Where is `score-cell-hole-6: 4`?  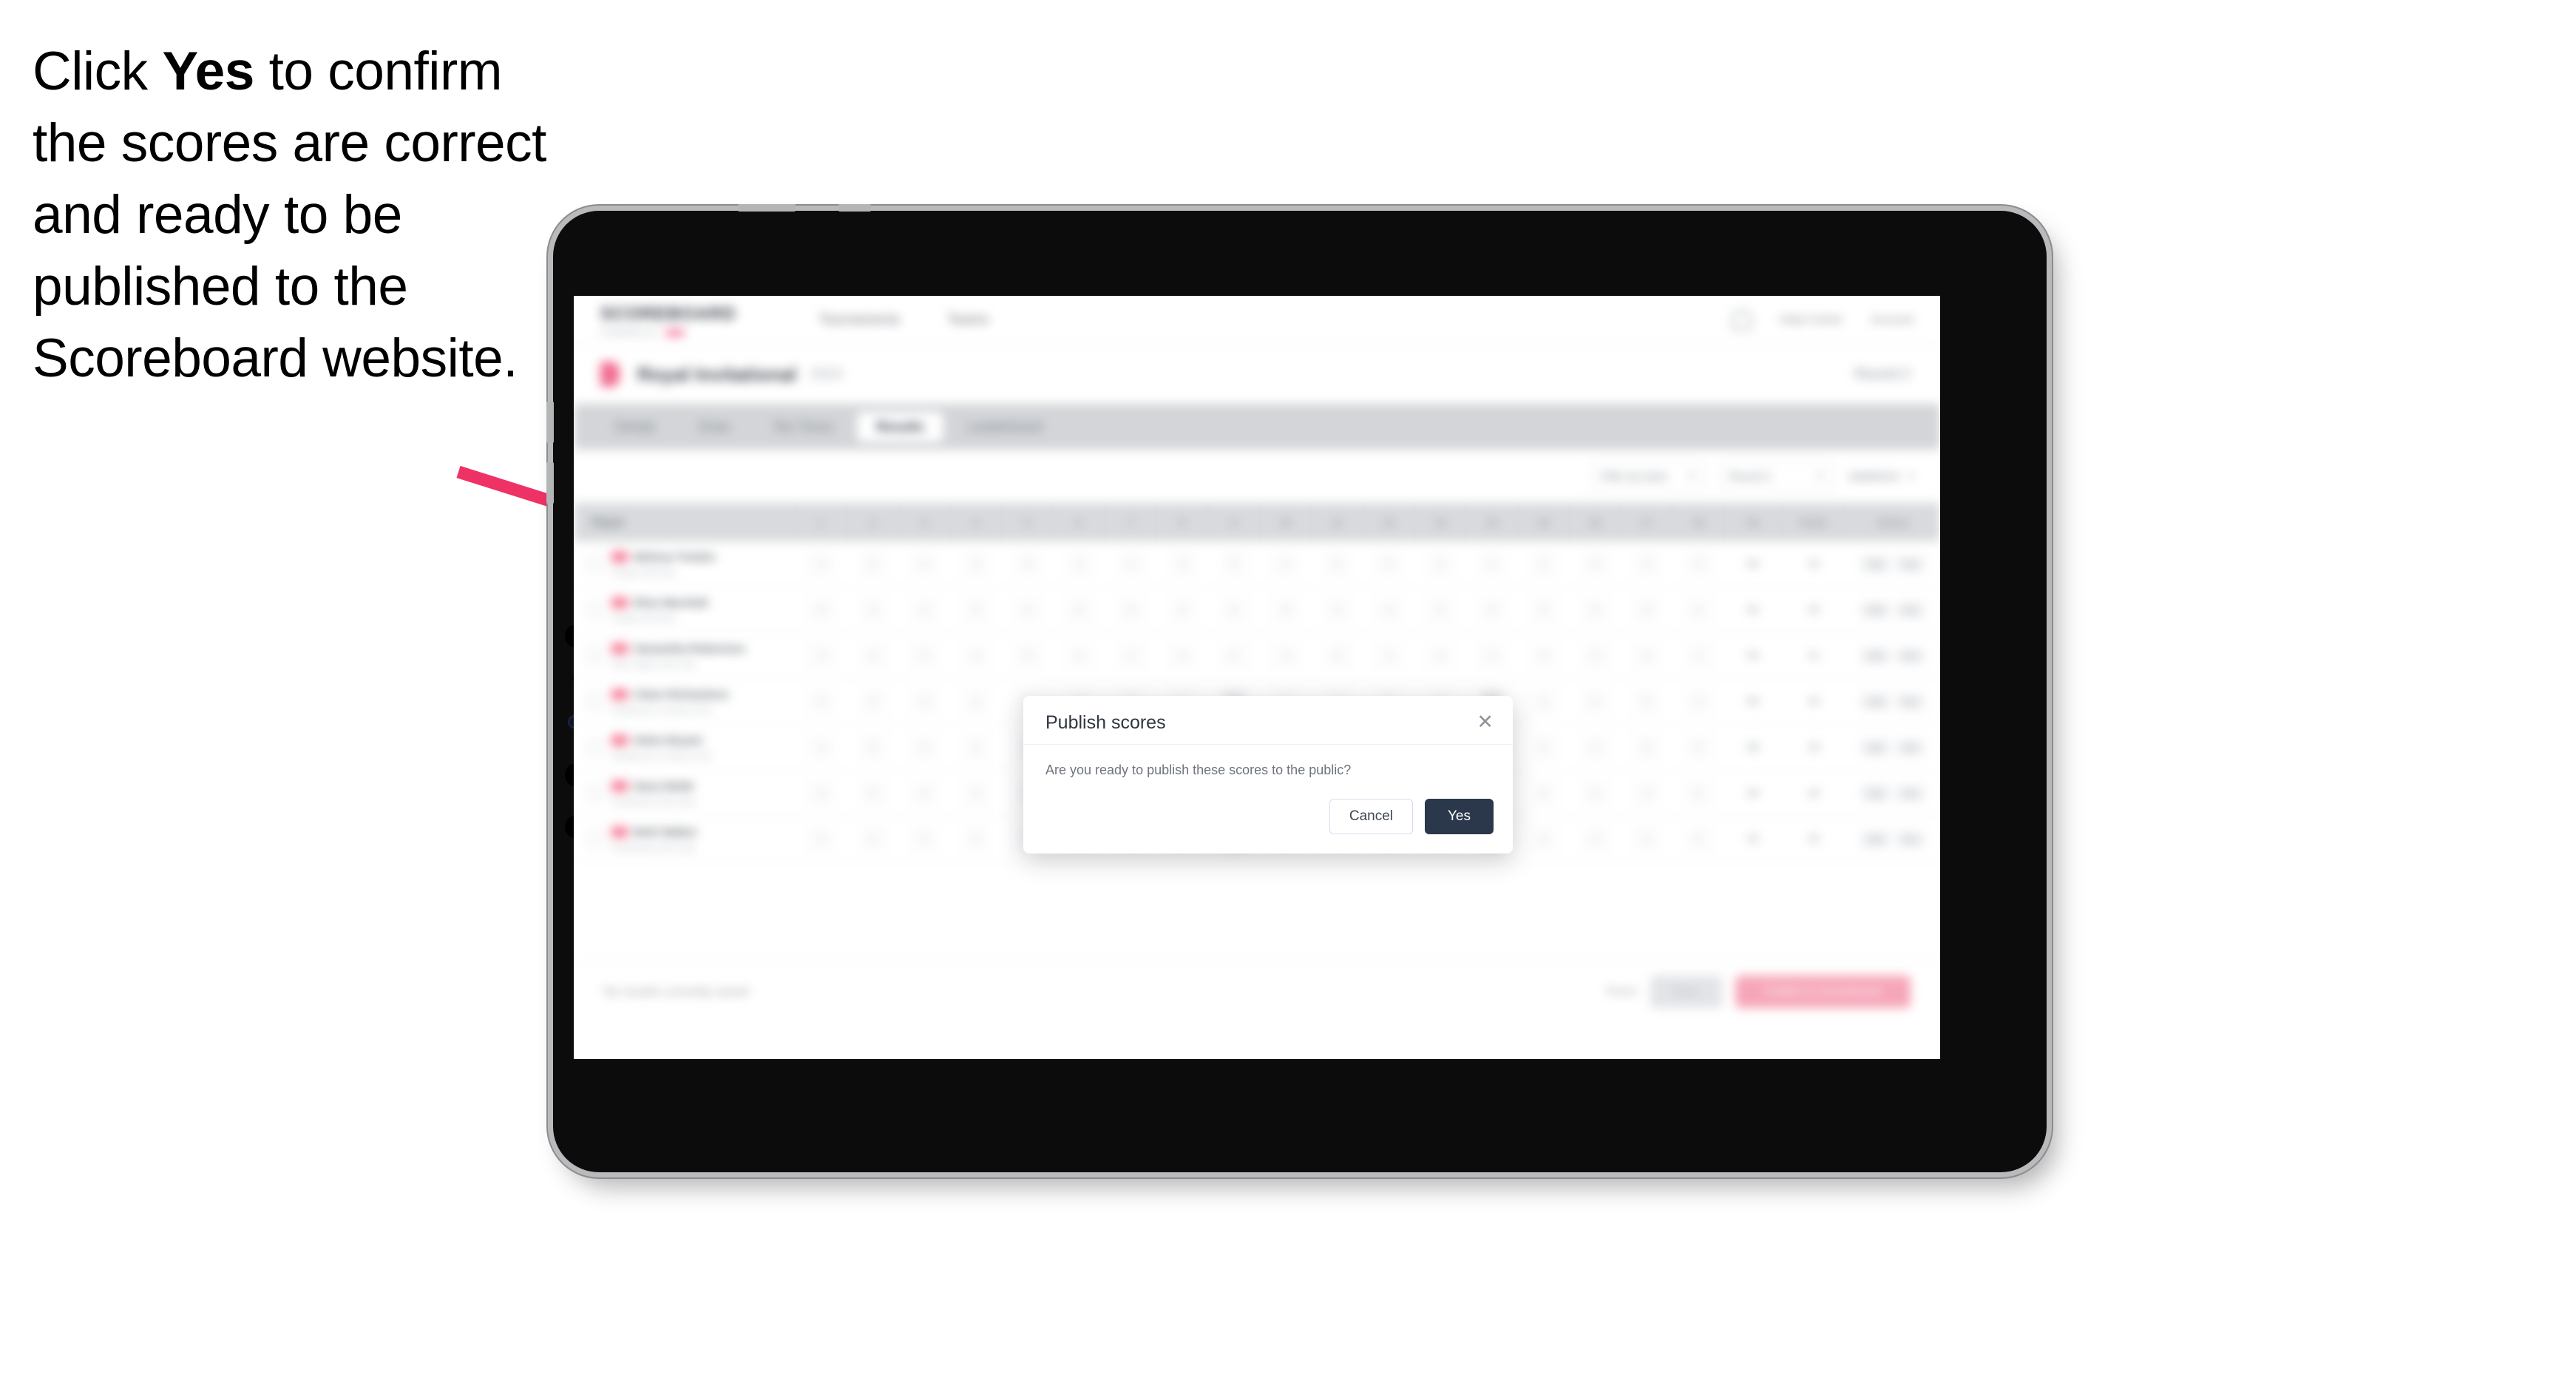
score-cell-hole-6: 4 is located at coordinates (1079, 655).